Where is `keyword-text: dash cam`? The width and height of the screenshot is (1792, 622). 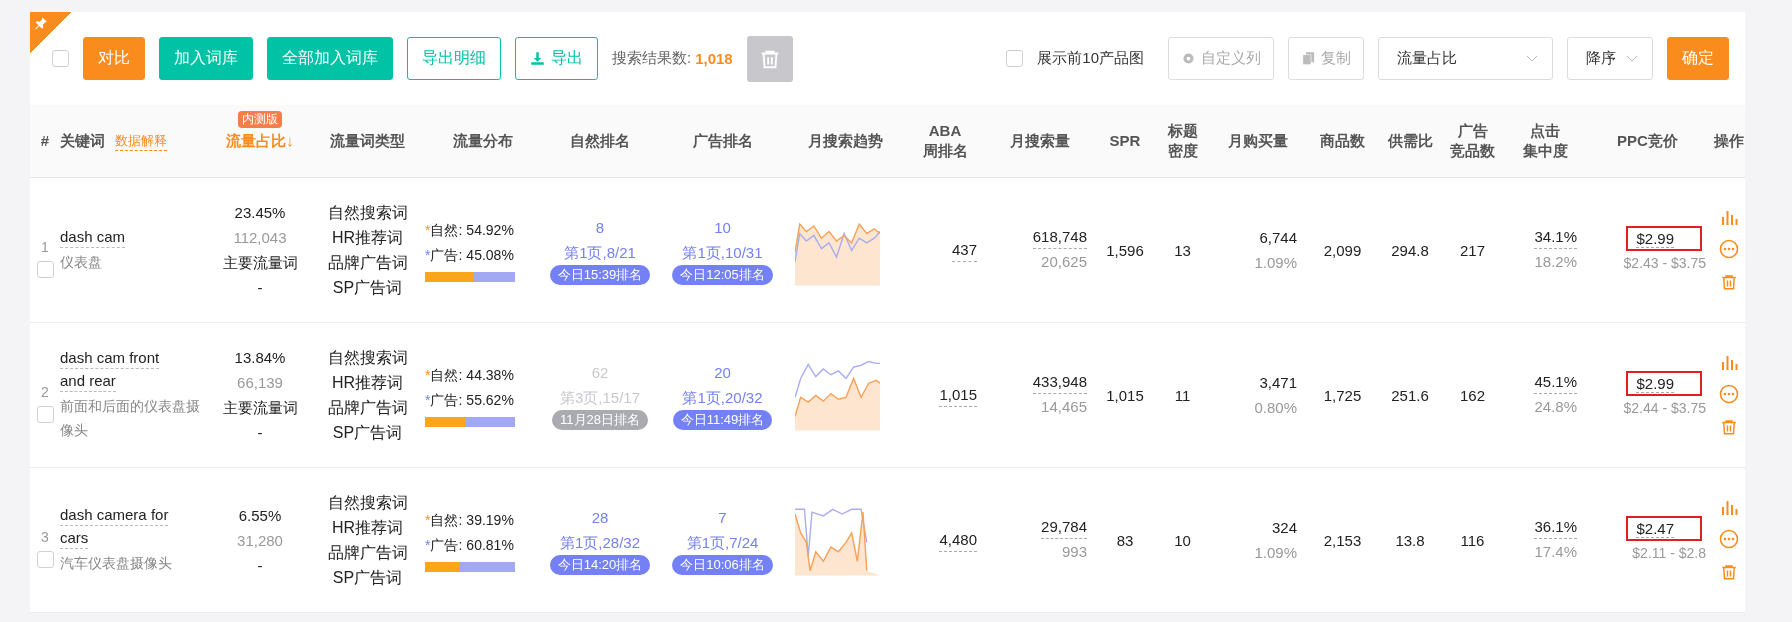 keyword-text: dash cam is located at coordinates (93, 237).